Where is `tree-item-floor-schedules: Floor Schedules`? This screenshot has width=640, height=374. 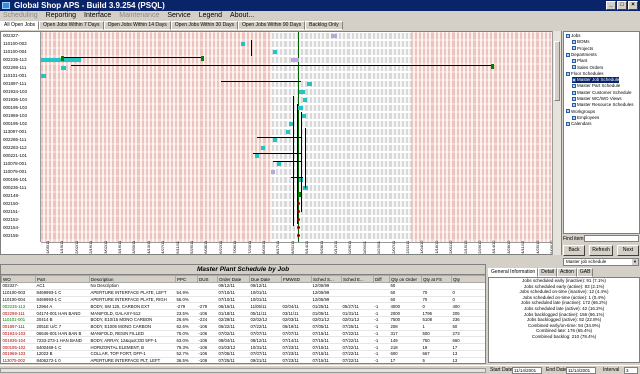 tree-item-floor-schedules: Floor Schedules is located at coordinates (585, 74).